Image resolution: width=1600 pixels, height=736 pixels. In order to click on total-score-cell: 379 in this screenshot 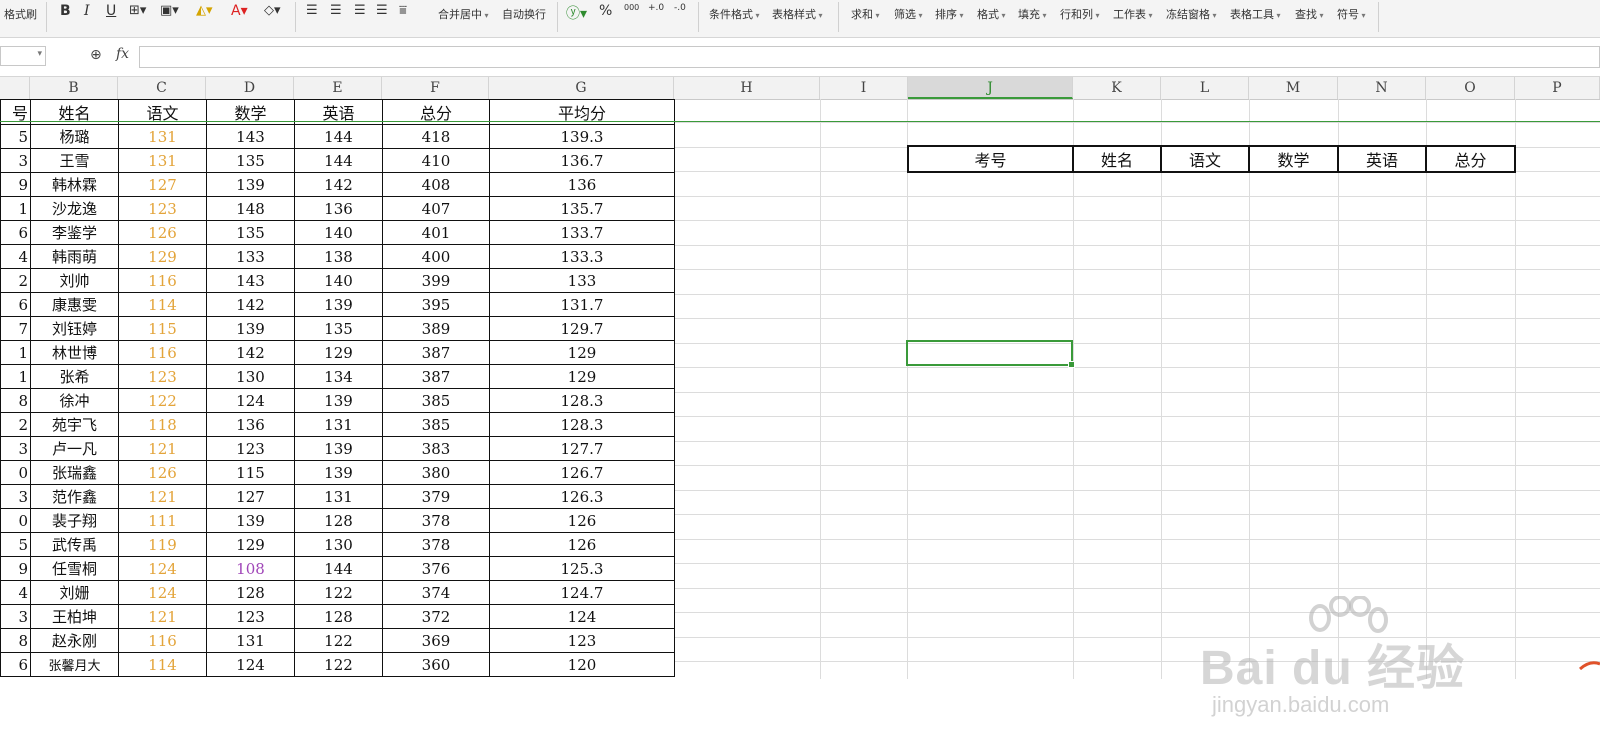, I will do `click(436, 496)`.